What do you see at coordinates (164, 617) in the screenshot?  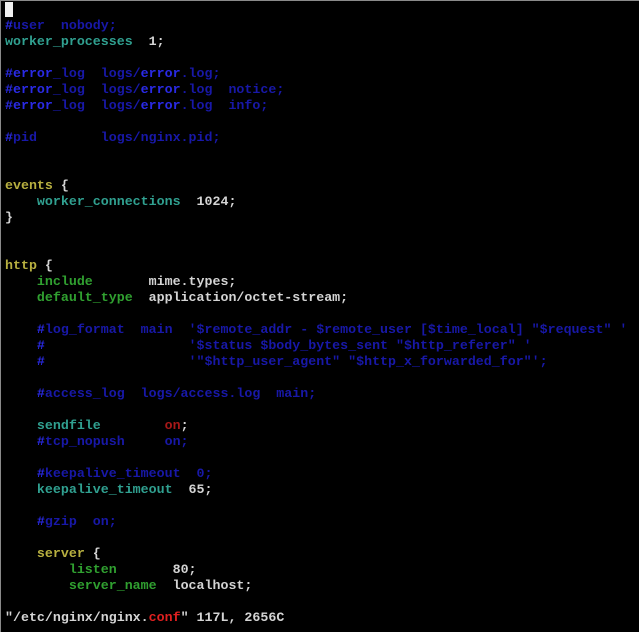 I see `code-token: conf` at bounding box center [164, 617].